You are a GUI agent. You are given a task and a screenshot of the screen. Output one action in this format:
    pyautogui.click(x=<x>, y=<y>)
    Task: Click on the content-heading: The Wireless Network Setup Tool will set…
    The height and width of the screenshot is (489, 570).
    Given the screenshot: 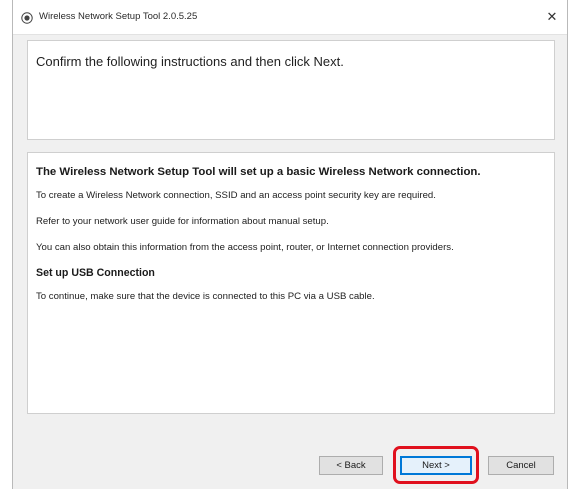 What is the action you would take?
    pyautogui.click(x=258, y=172)
    